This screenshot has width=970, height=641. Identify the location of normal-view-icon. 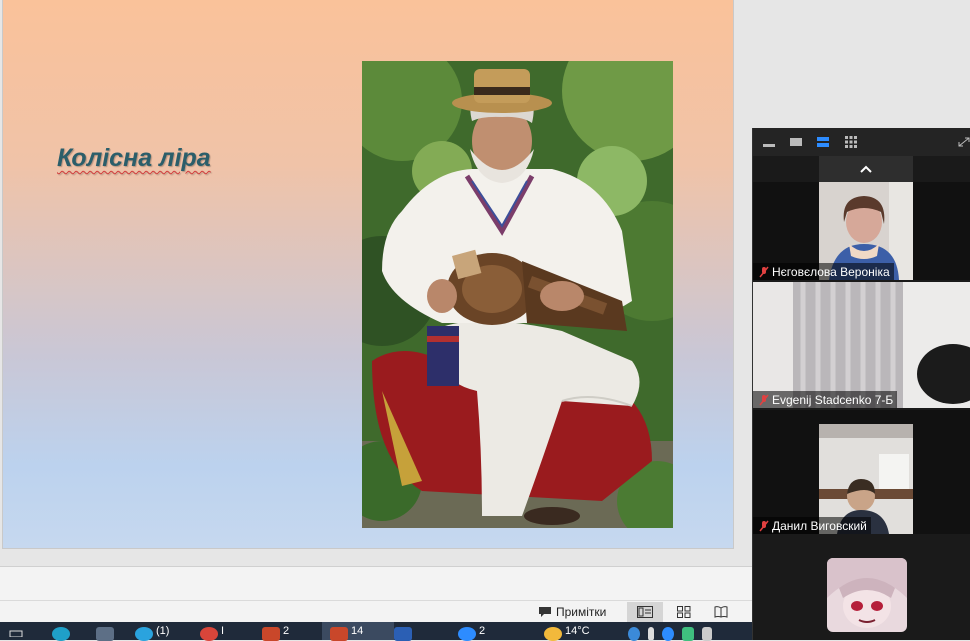
(645, 612).